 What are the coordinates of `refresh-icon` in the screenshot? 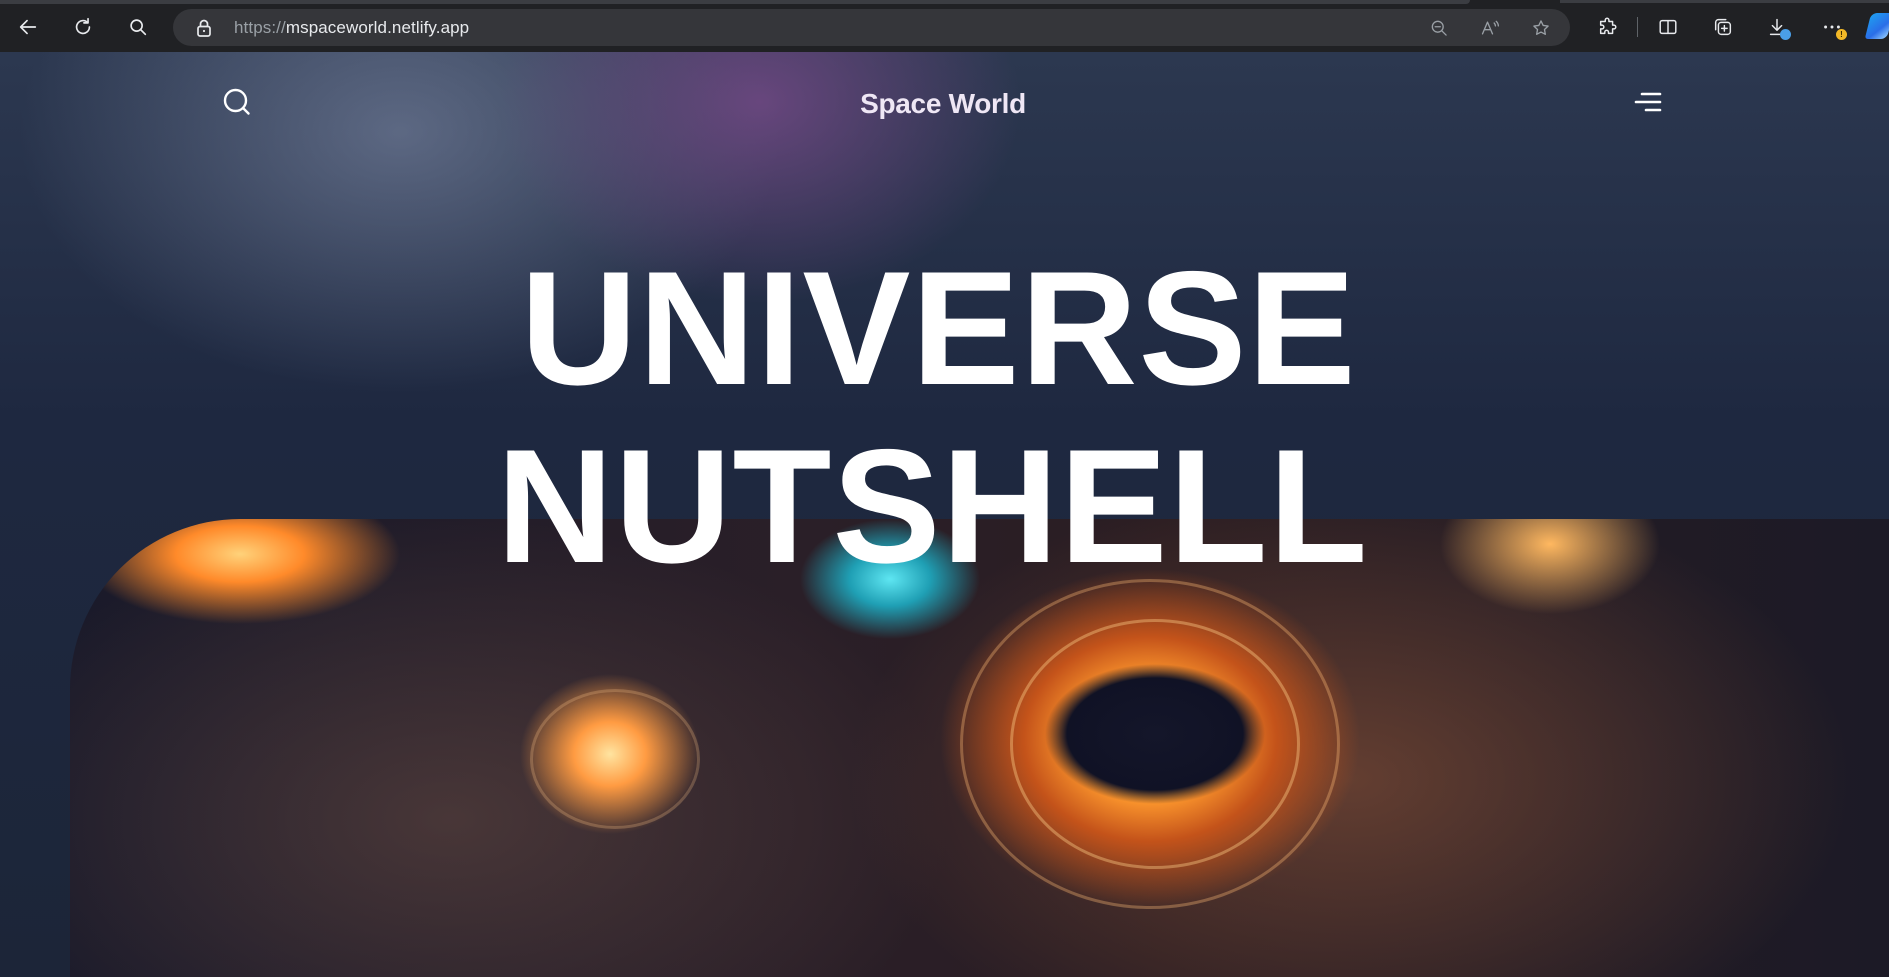 It's located at (83, 27).